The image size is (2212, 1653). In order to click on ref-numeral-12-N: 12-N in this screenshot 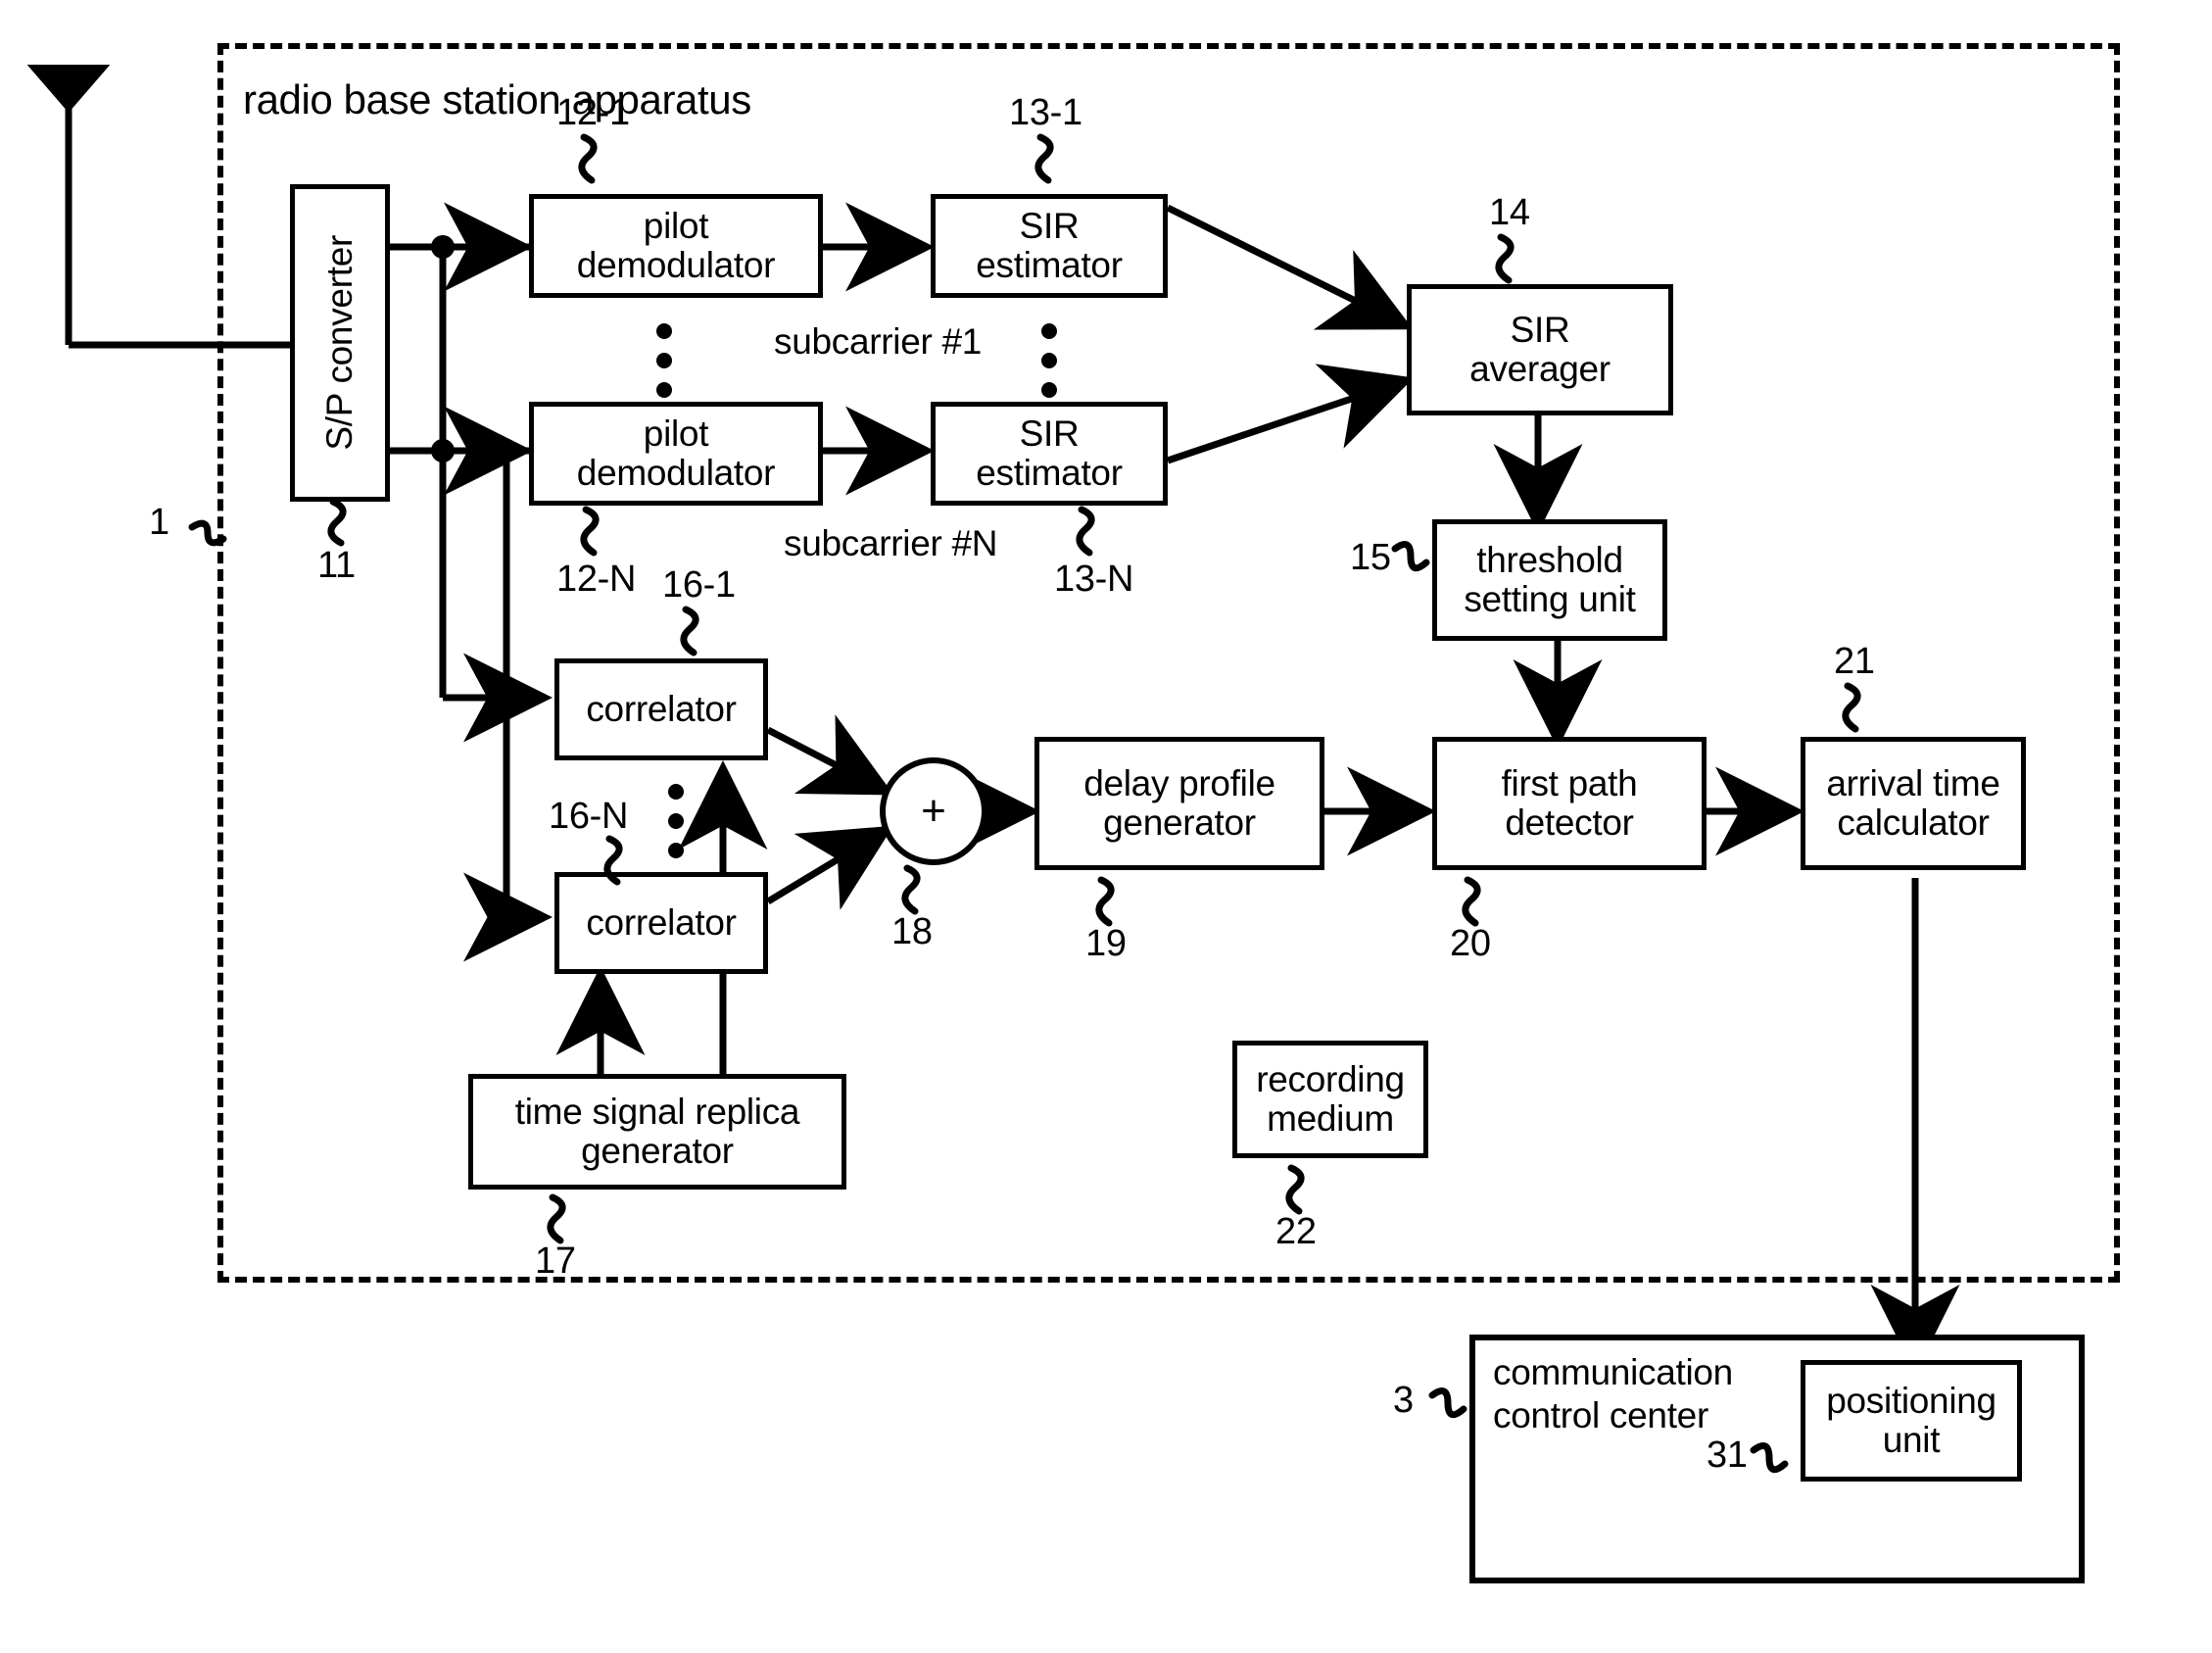, I will do `click(596, 579)`.